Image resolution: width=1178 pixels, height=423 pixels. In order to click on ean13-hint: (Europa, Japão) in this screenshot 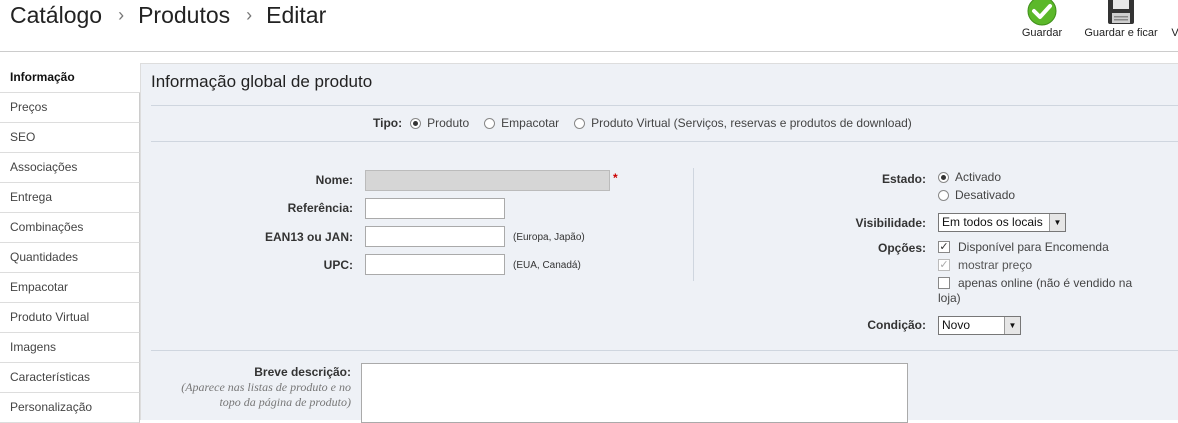, I will do `click(549, 237)`.